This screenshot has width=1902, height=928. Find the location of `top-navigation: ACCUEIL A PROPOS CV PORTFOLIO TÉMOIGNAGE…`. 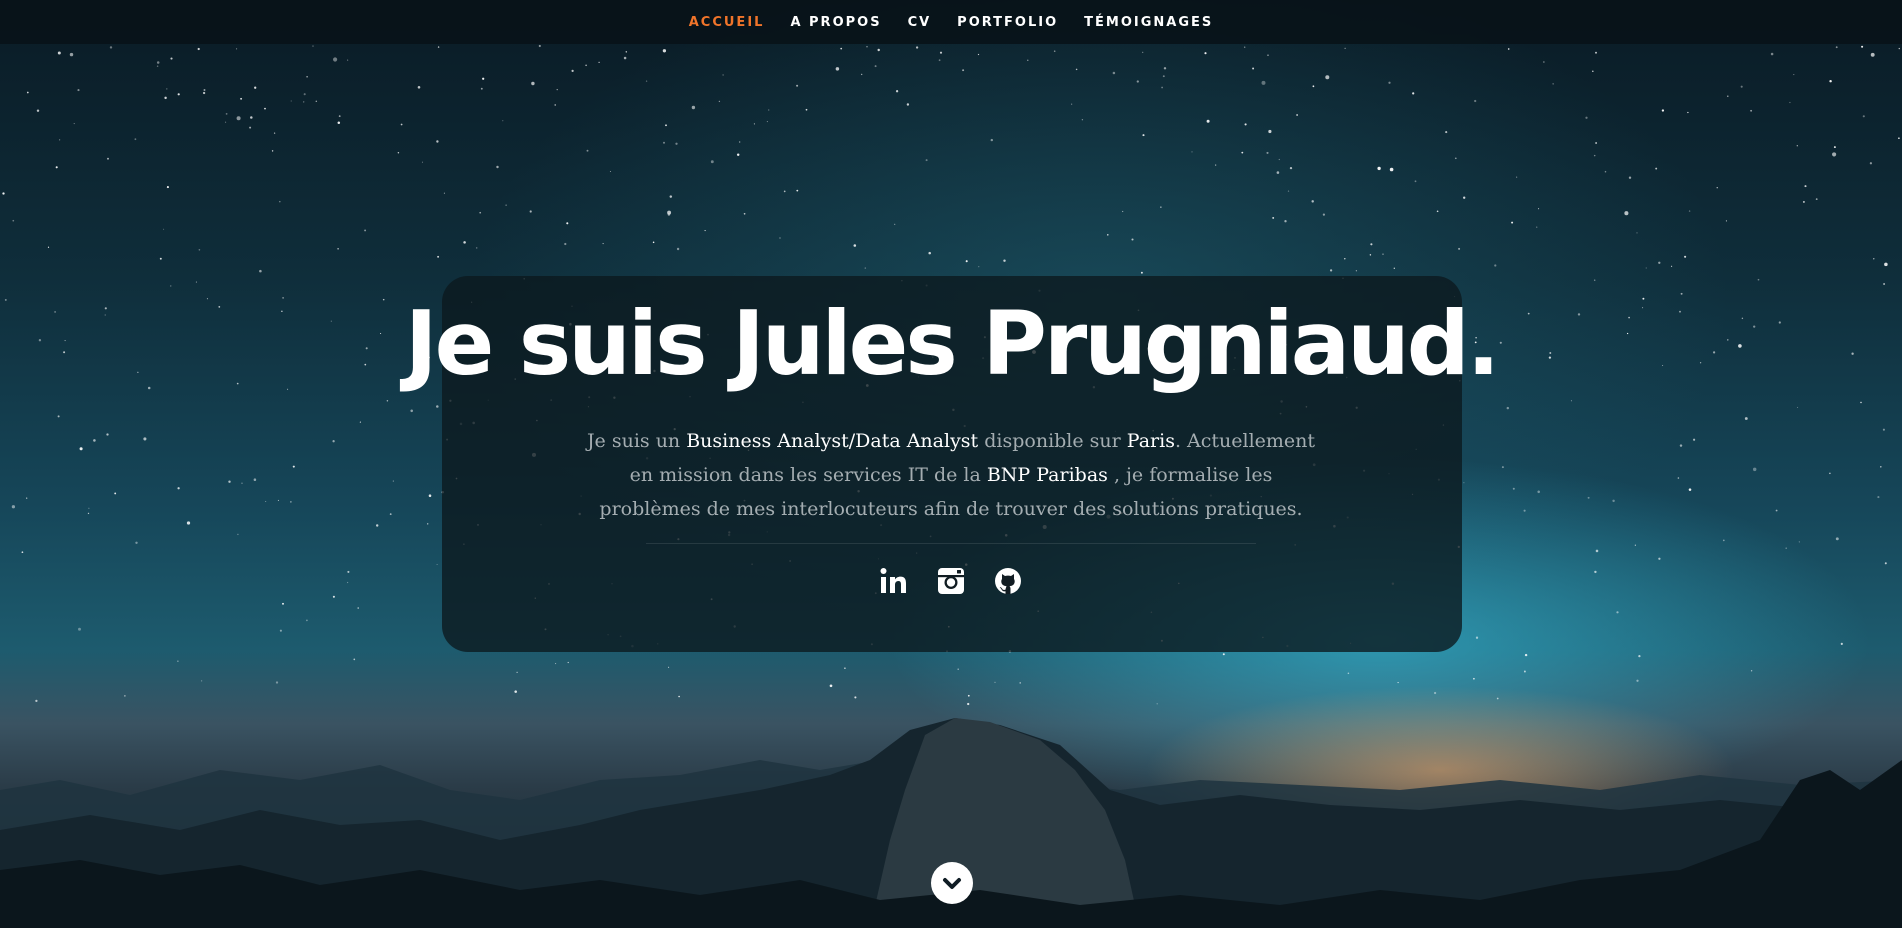

top-navigation: ACCUEIL A PROPOS CV PORTFOLIO TÉMOIGNAGE… is located at coordinates (951, 22).